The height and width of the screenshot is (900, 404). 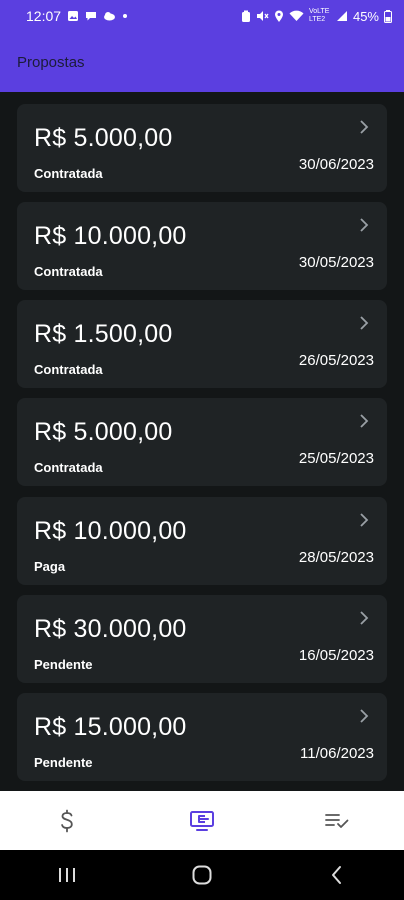 I want to click on network-label: VoLTE LTE2, so click(x=319, y=15).